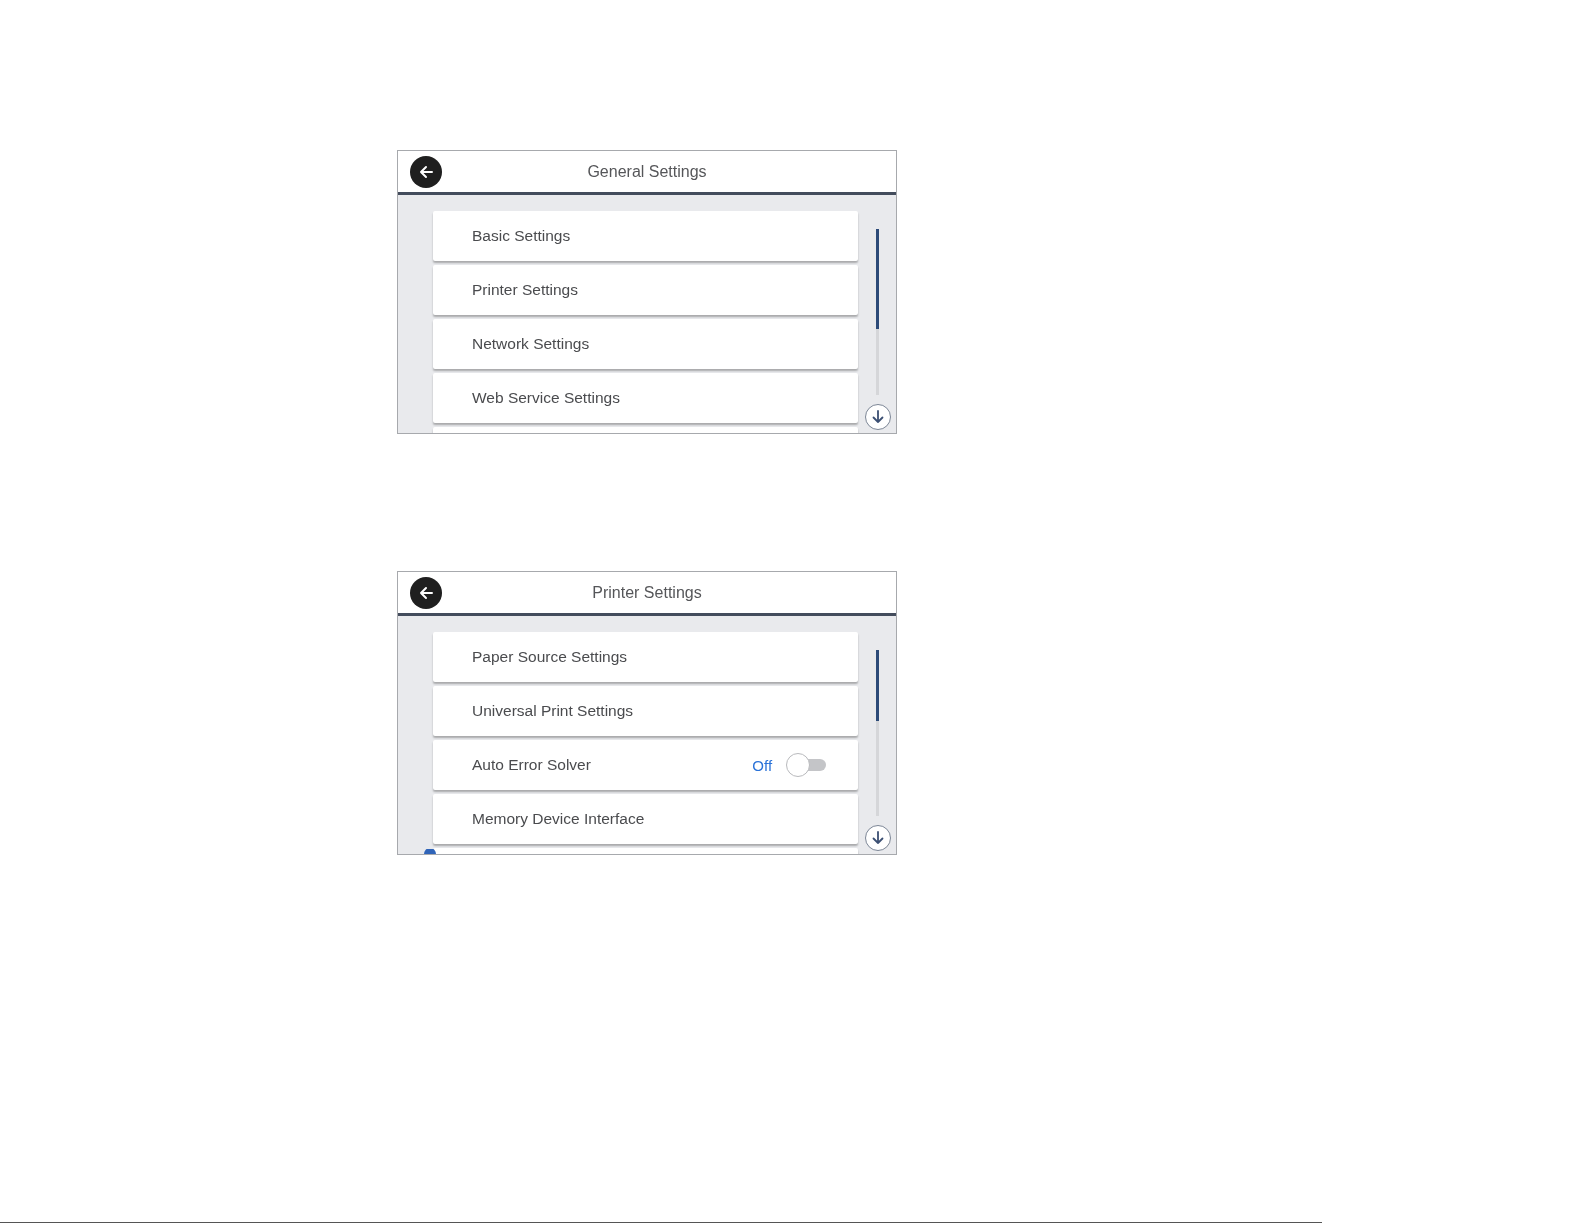  I want to click on menu-item: Network Settings, so click(646, 344).